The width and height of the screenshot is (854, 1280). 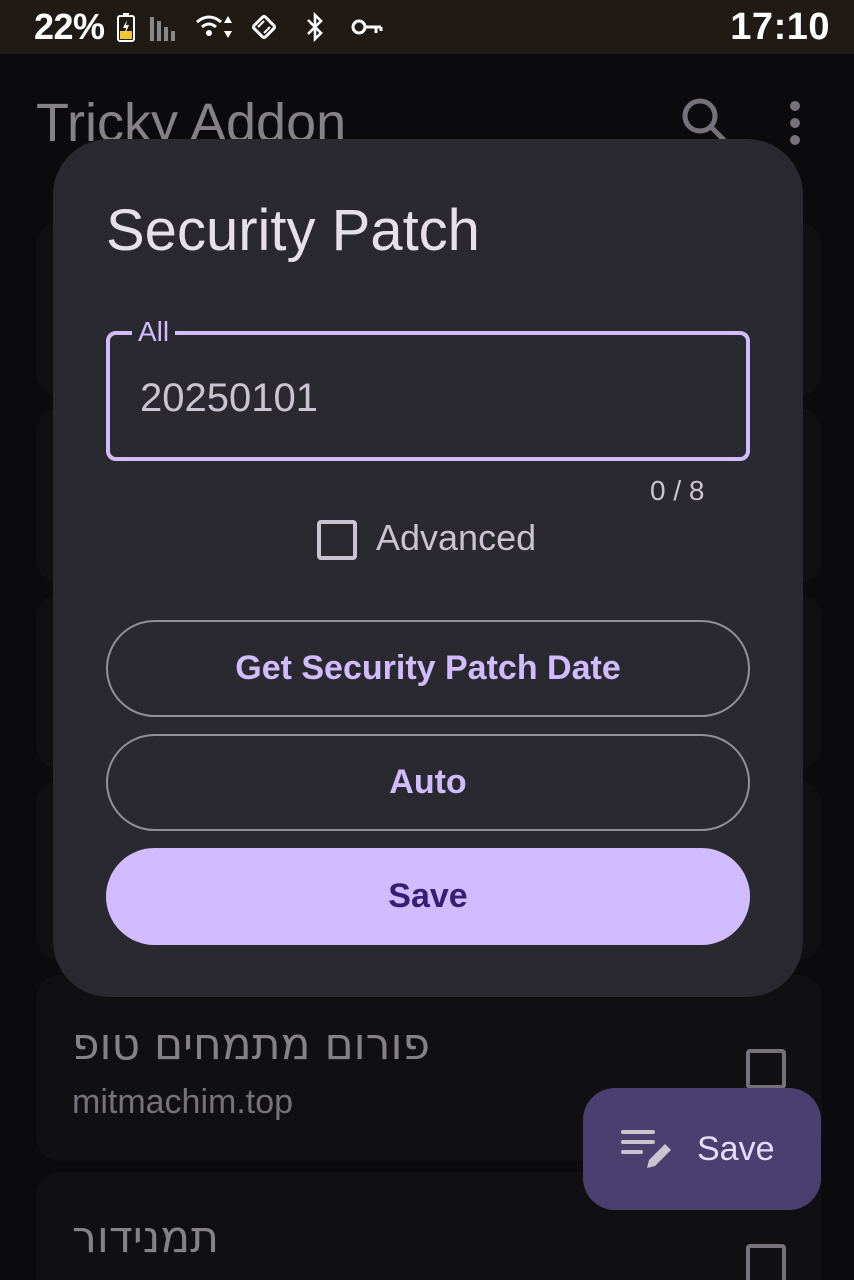 I want to click on vpn-key-icon, so click(x=367, y=27).